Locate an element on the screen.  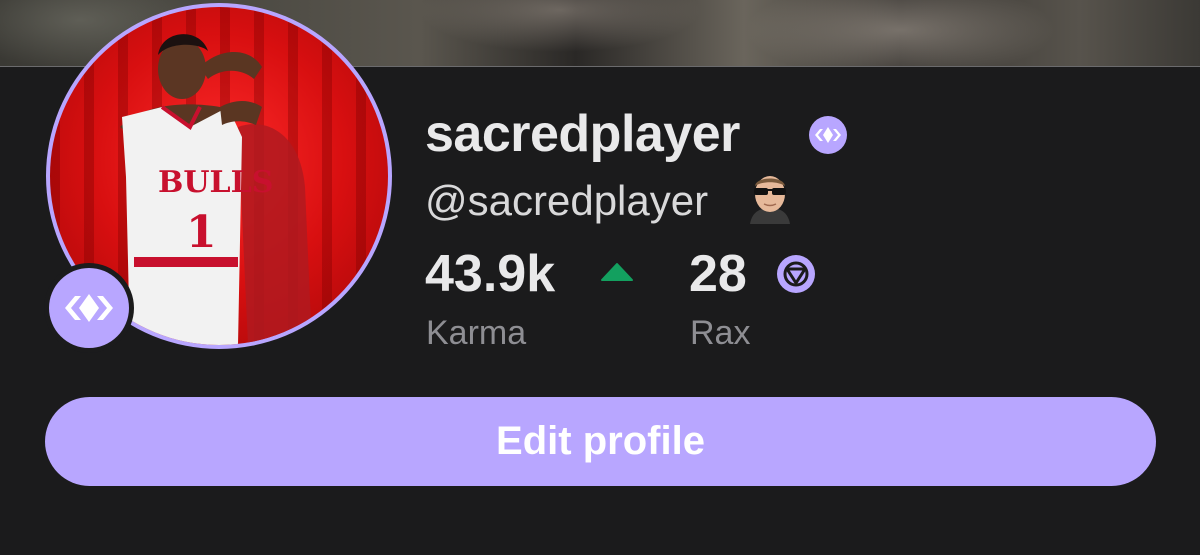
edit-profile-label: Edit profile is located at coordinates (600, 441).